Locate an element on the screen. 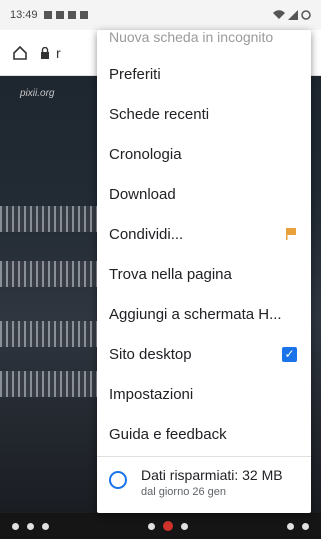 The image size is (321, 539). menu-item-schede-recenti: Schede recenti is located at coordinates (204, 114).